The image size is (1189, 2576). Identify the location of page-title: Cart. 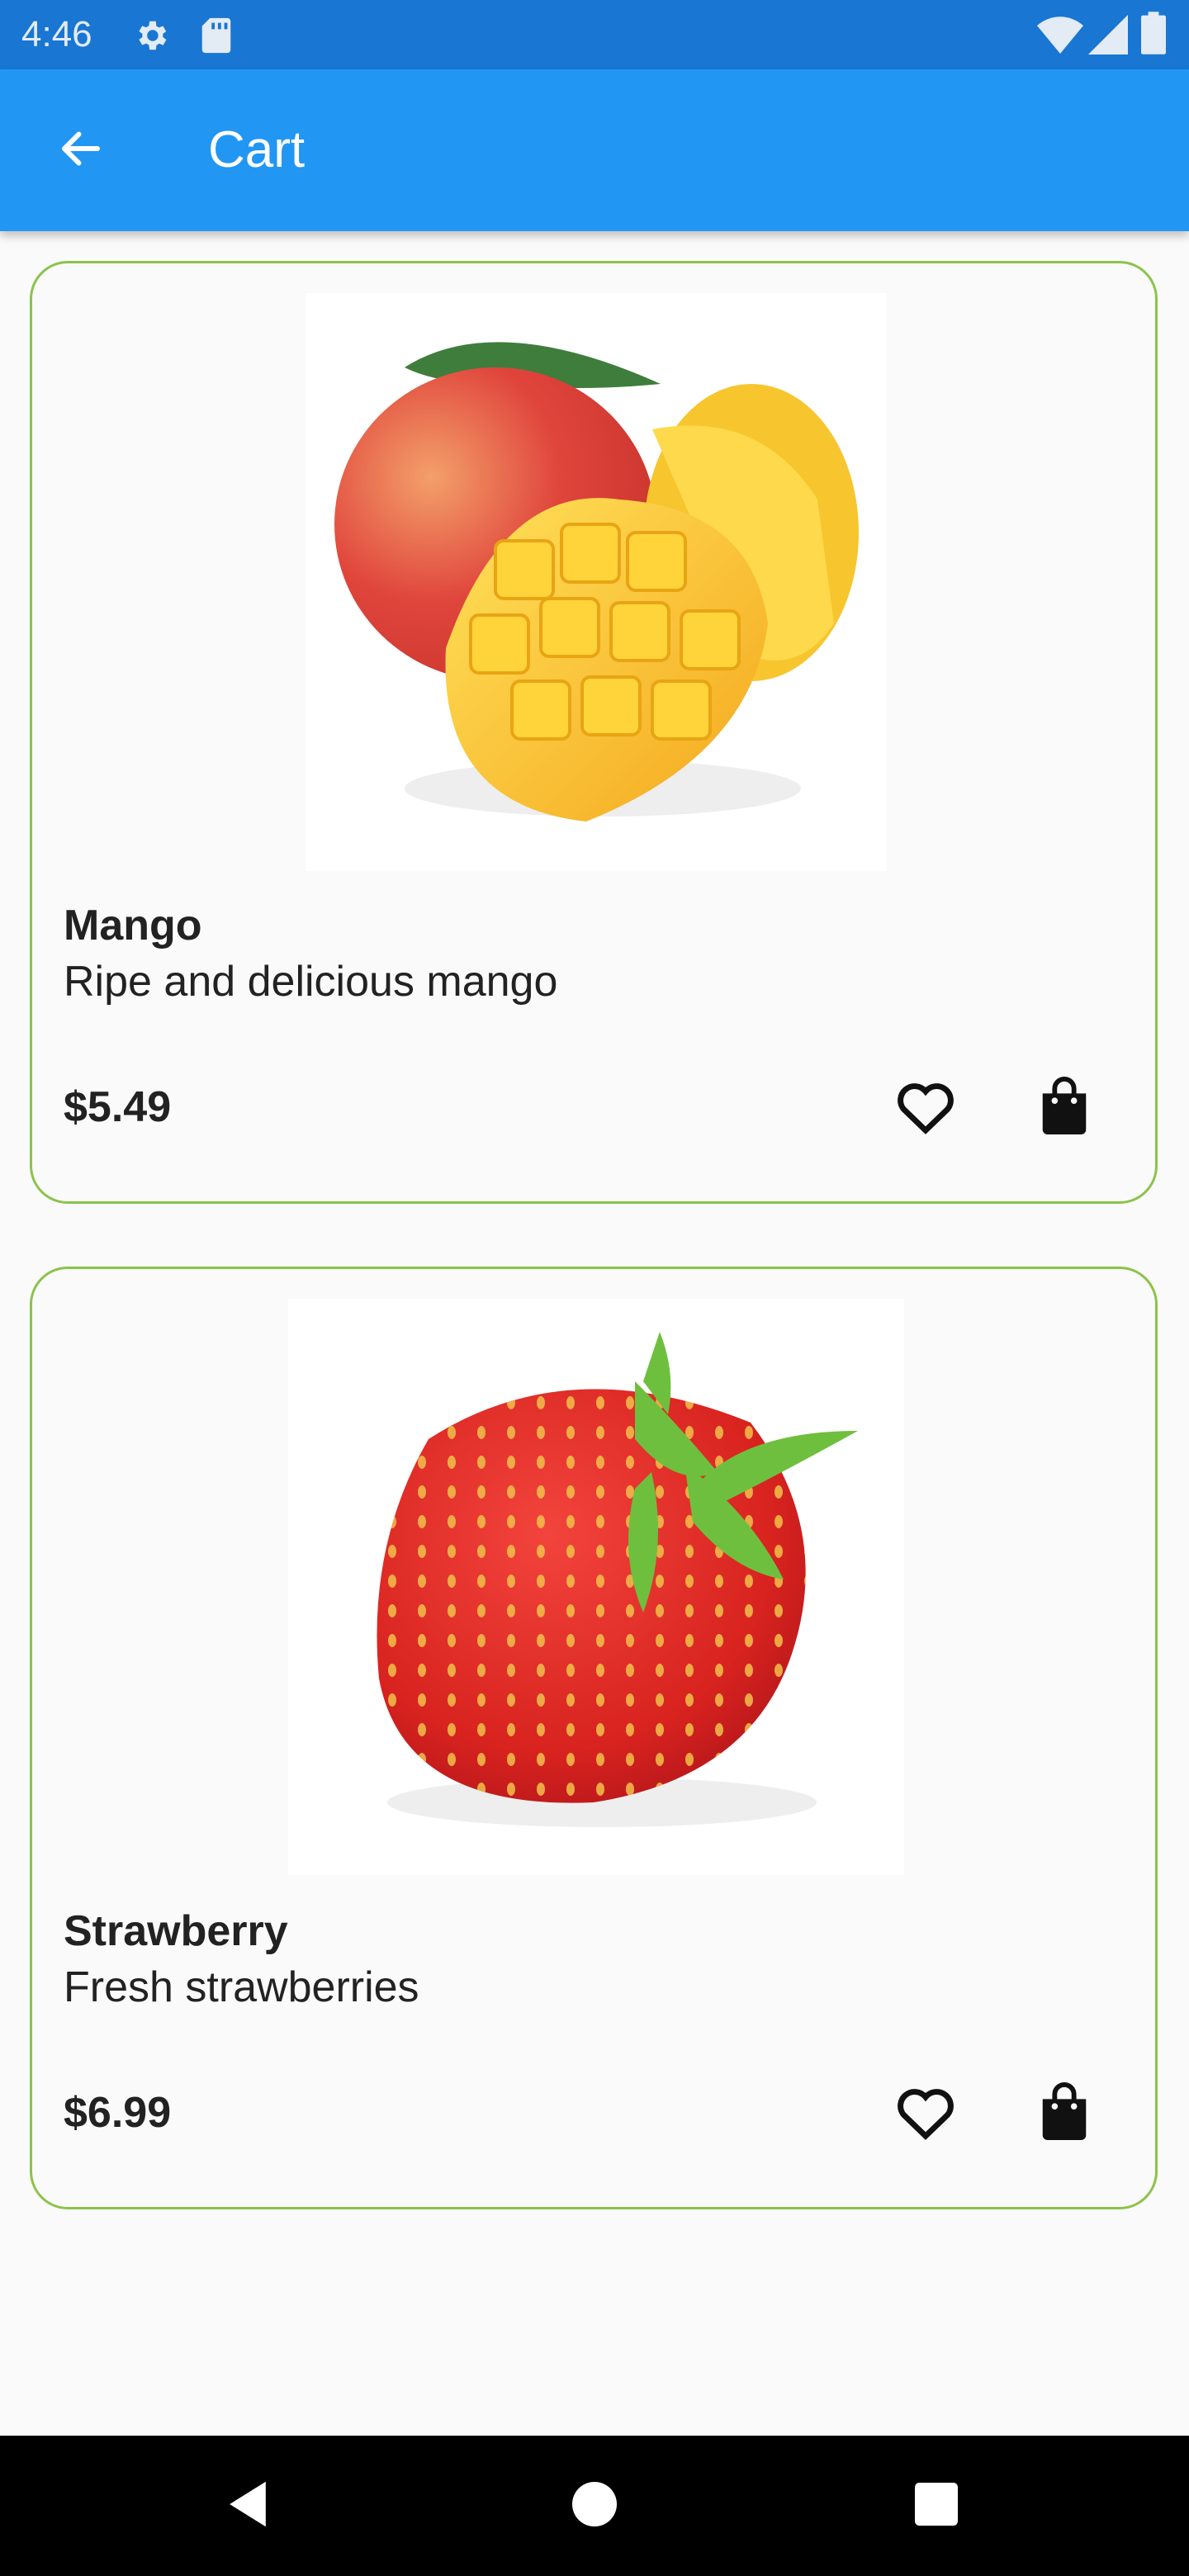
(257, 149).